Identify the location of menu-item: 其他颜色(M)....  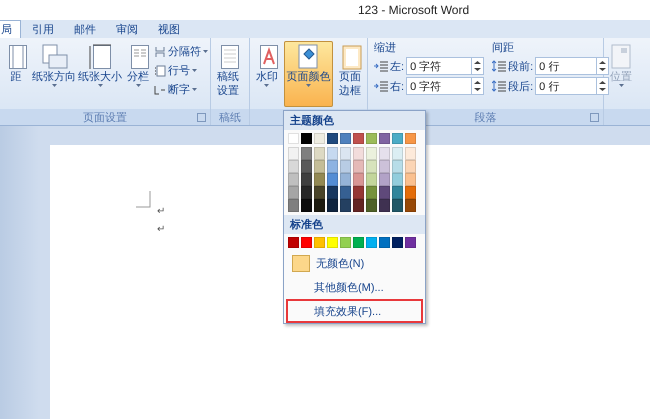
(354, 287).